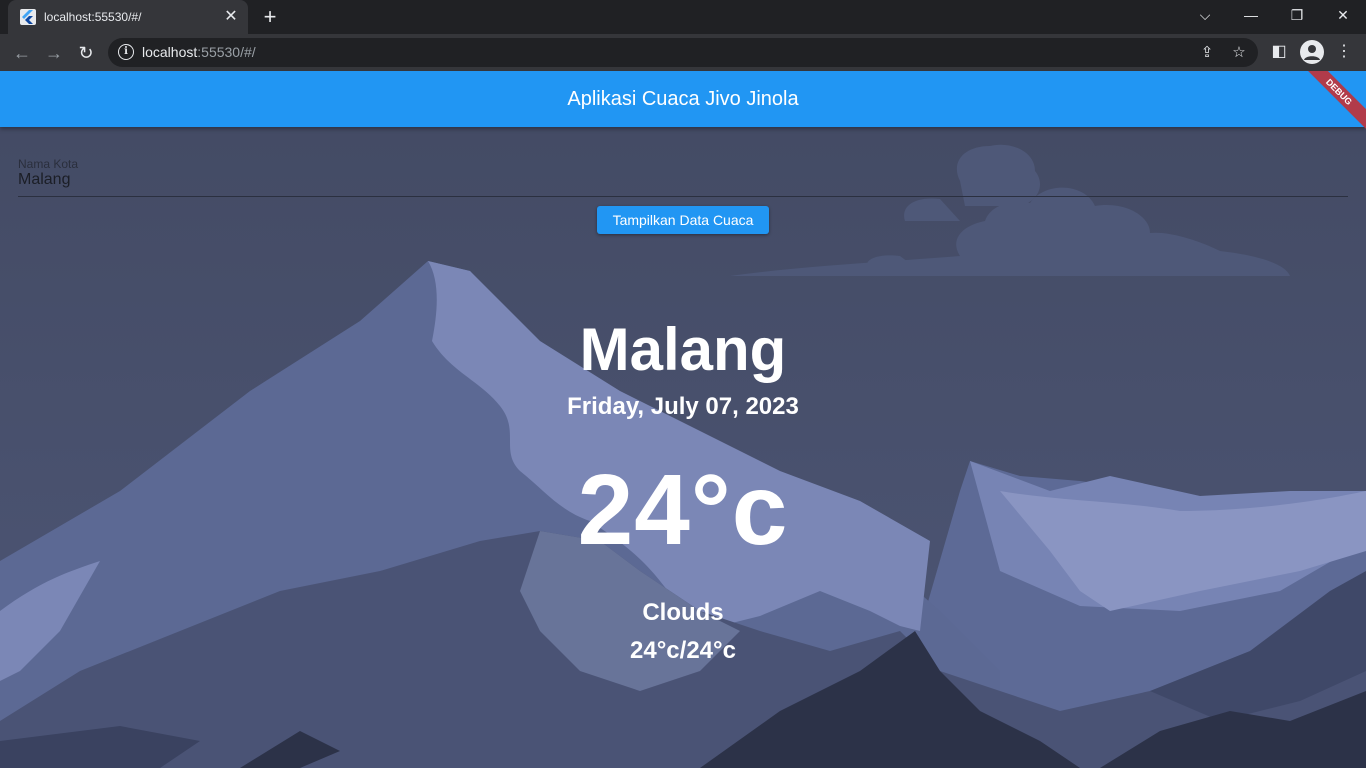  What do you see at coordinates (1205, 15) in the screenshot?
I see `tab-search-icon: ⌵` at bounding box center [1205, 15].